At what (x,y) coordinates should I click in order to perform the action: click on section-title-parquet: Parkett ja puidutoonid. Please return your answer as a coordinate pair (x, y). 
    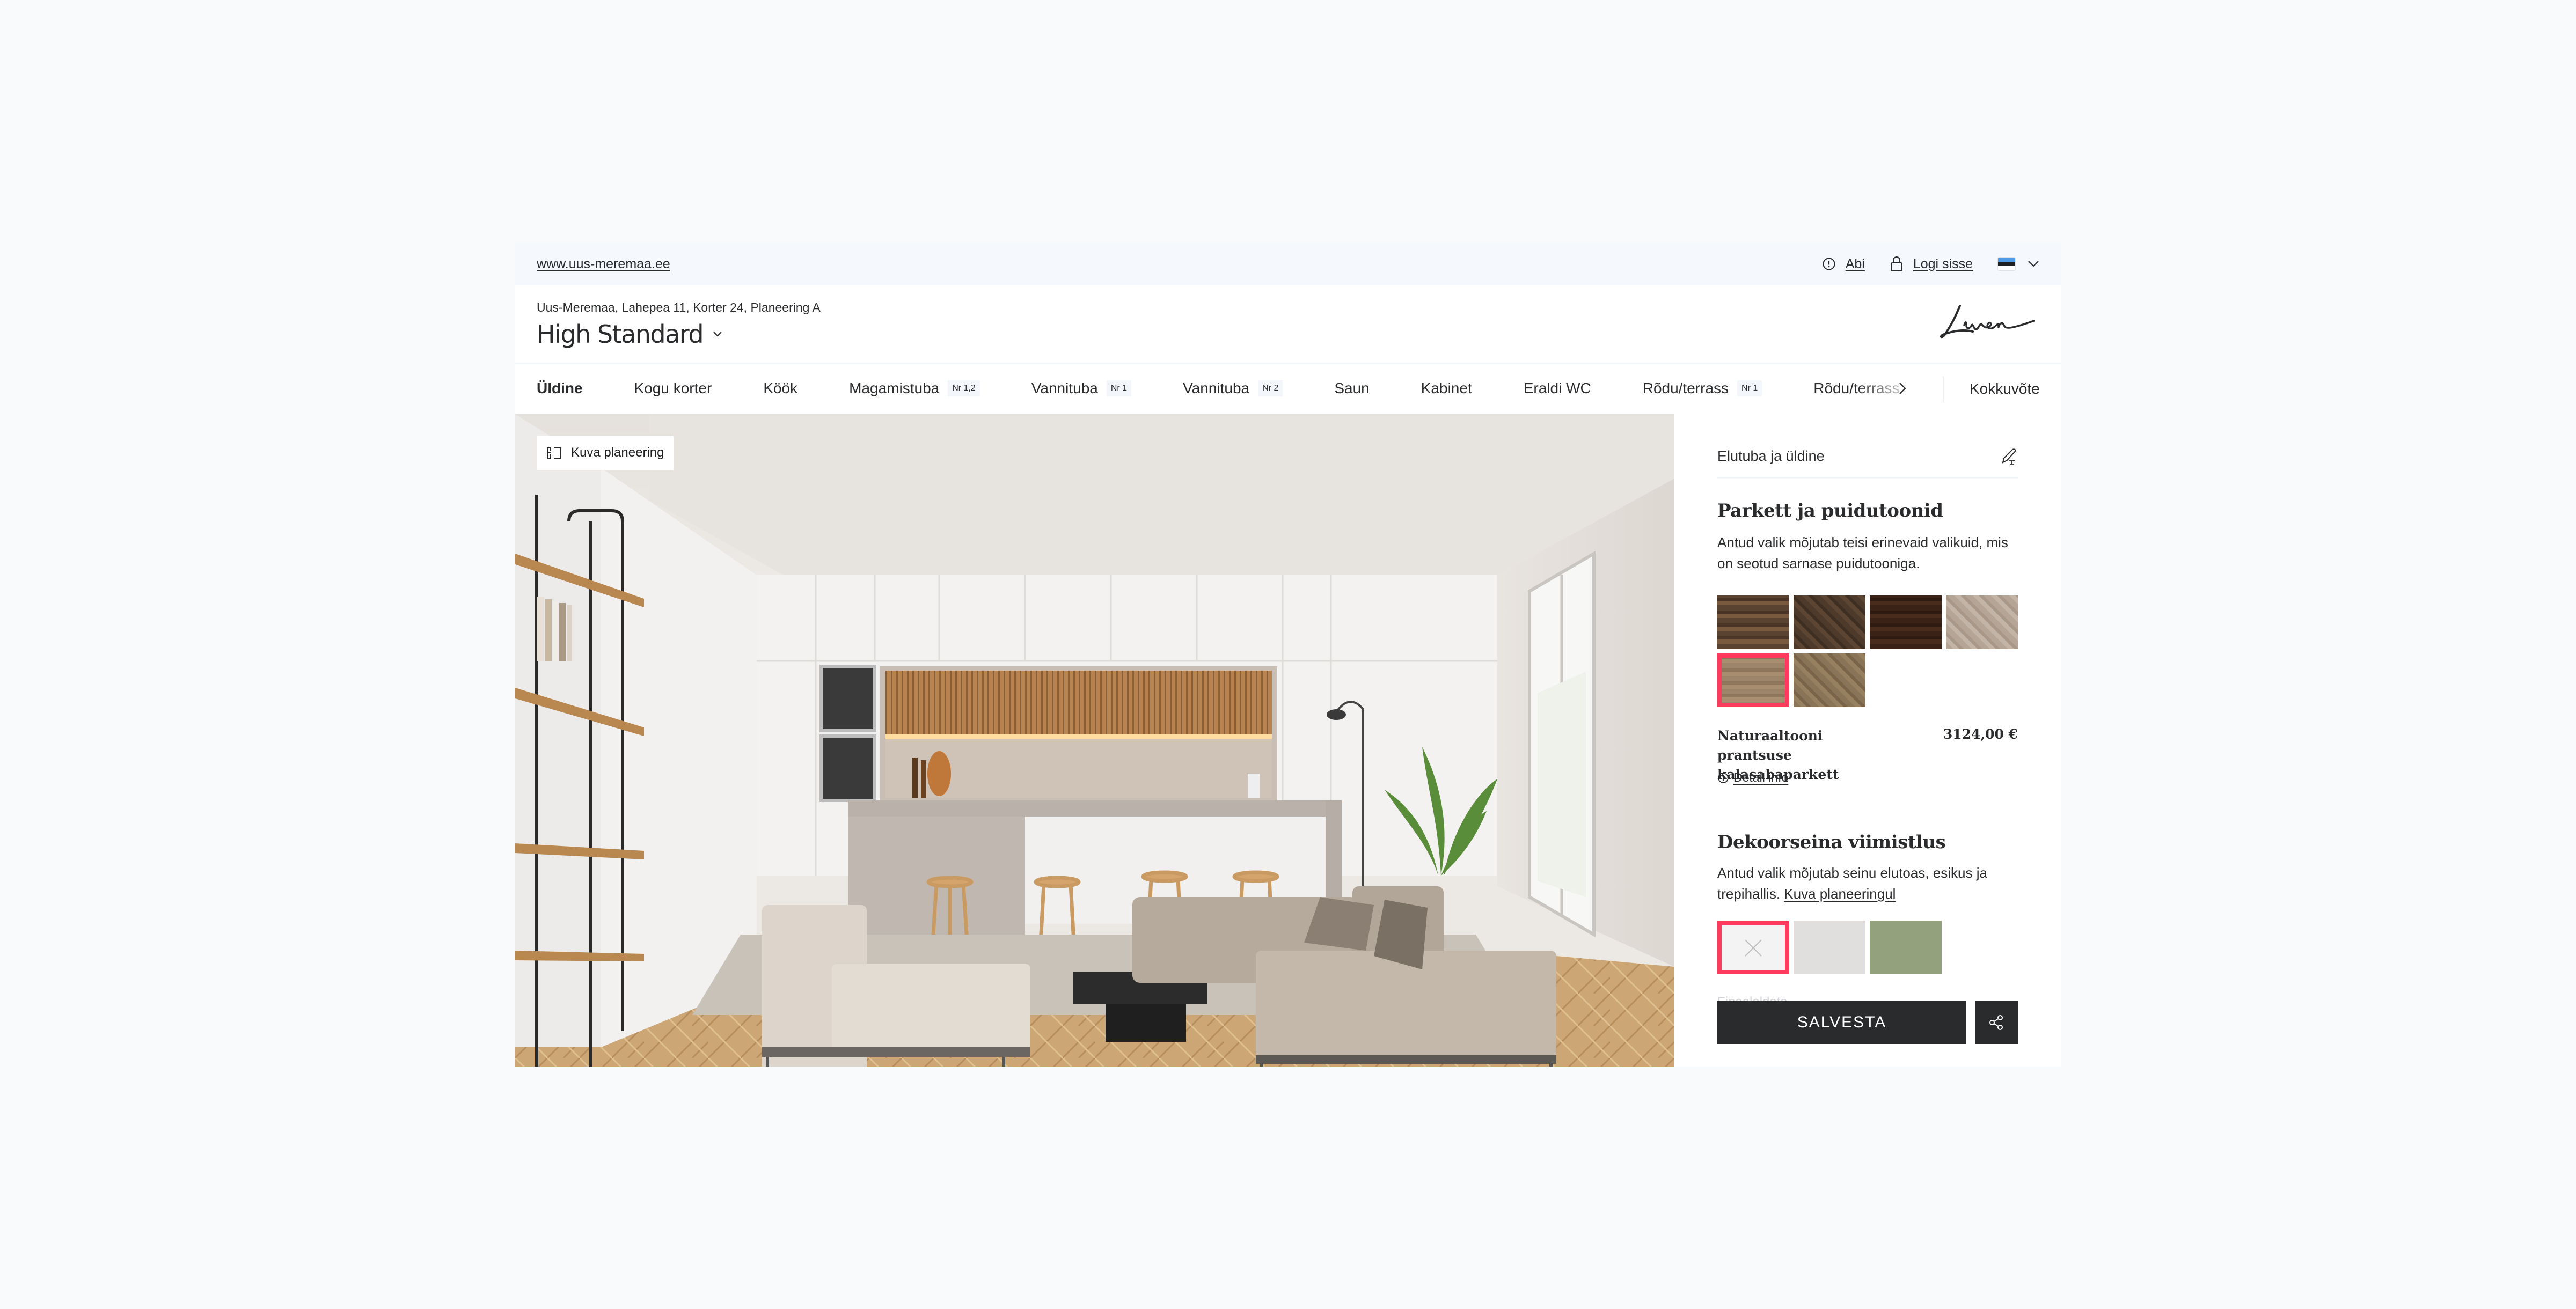
    Looking at the image, I should click on (1830, 510).